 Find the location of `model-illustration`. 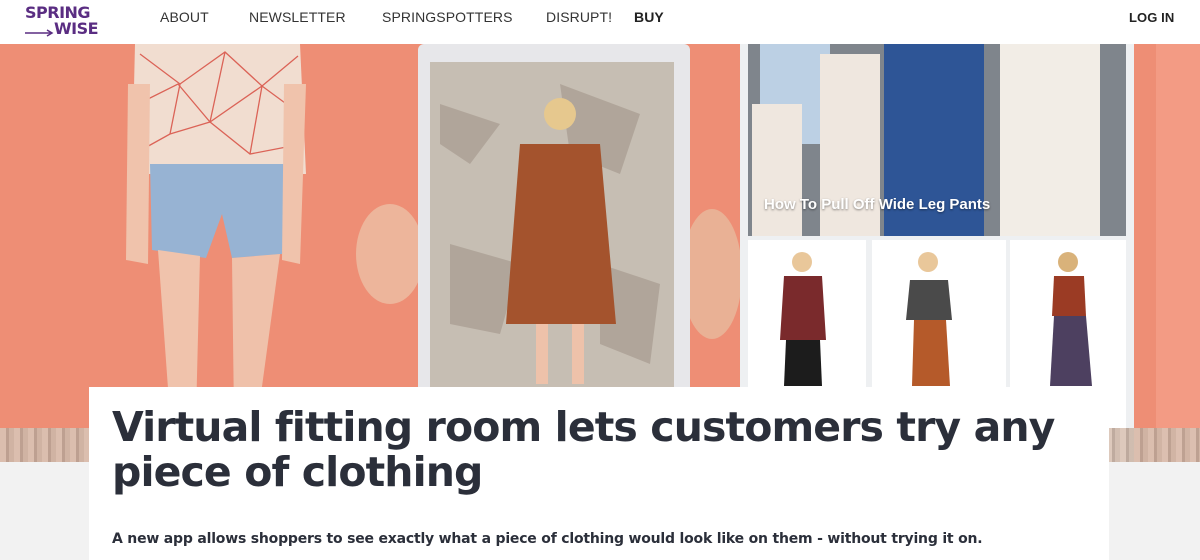

model-illustration is located at coordinates (216, 230).